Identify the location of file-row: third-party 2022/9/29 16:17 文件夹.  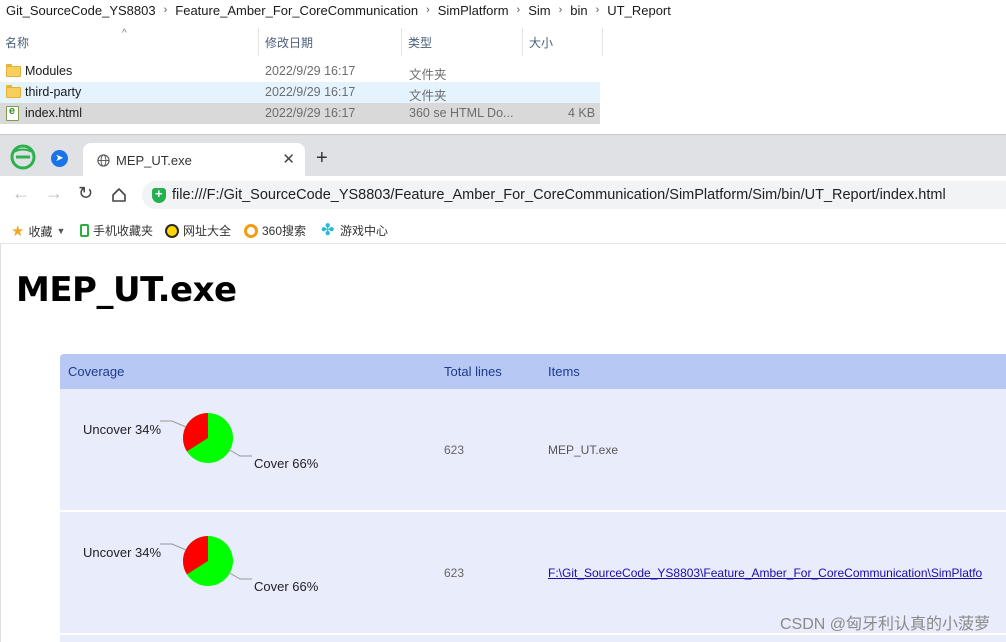
(300, 92).